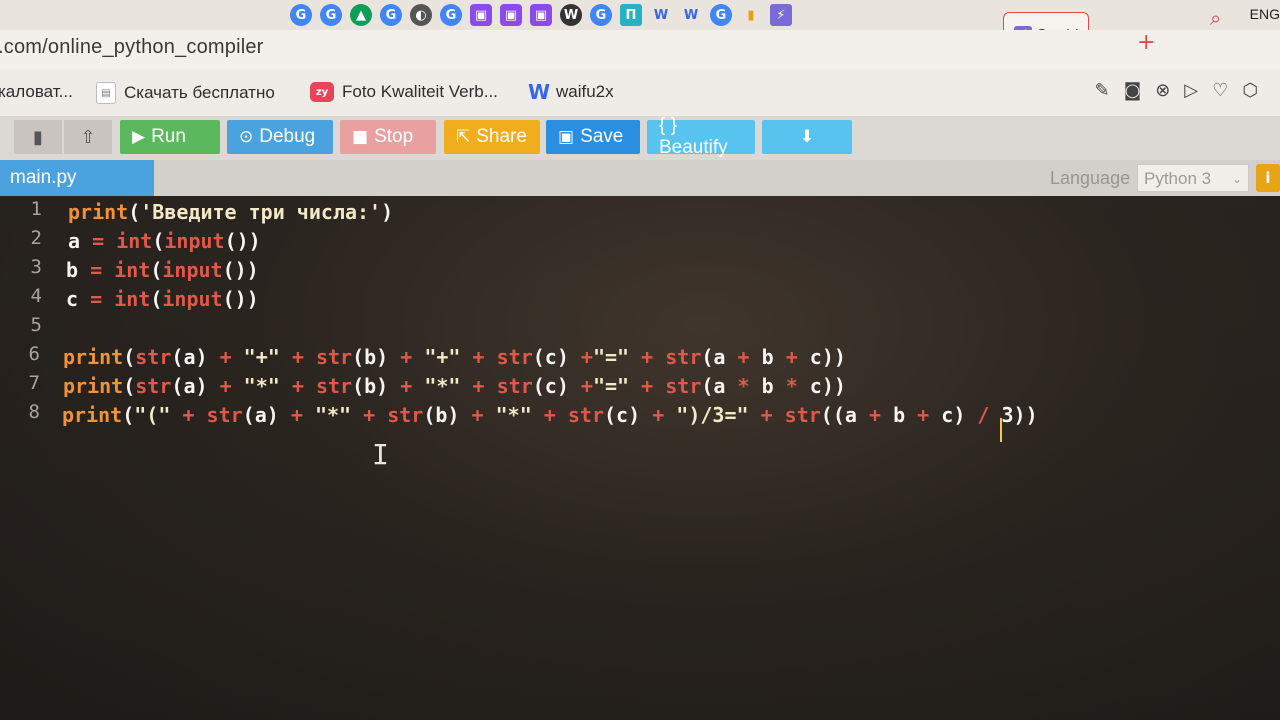 This screenshot has height=720, width=1280. I want to click on new-file-icon: ▮, so click(38, 137).